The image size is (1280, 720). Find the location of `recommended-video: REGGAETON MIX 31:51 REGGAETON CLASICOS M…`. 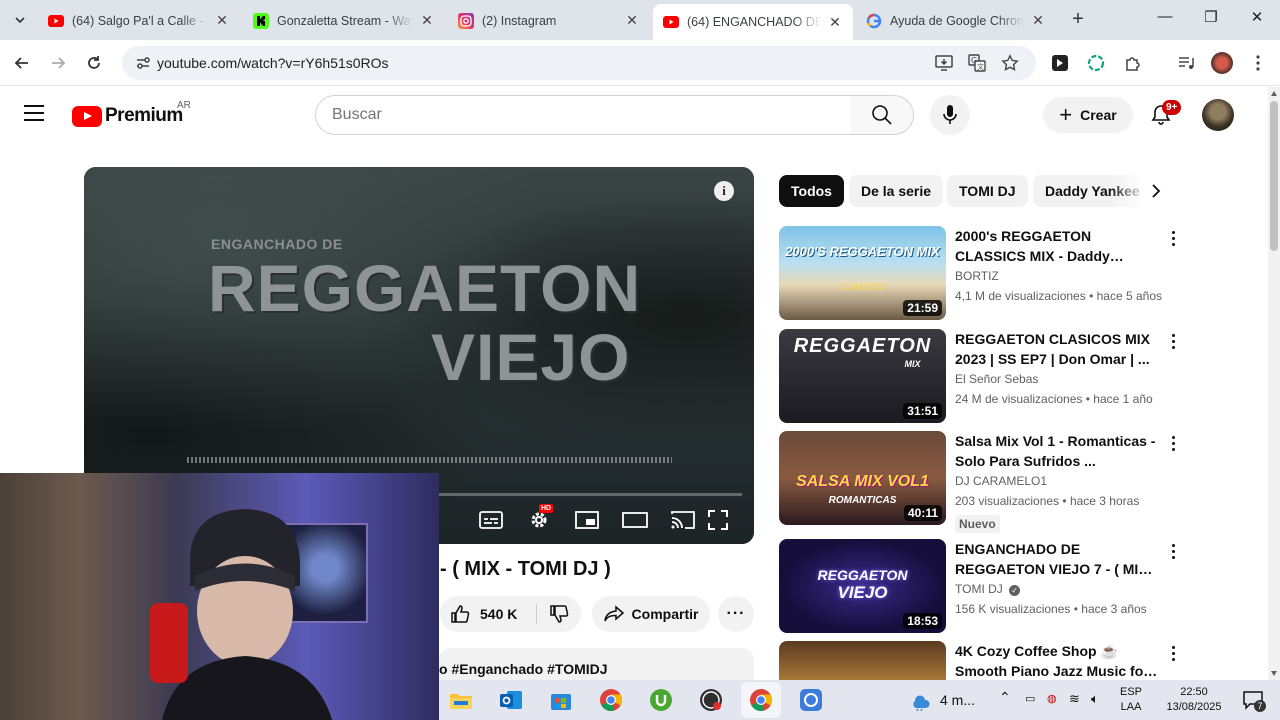

recommended-video: REGGAETON MIX 31:51 REGGAETON CLASICOS M… is located at coordinates (984, 376).